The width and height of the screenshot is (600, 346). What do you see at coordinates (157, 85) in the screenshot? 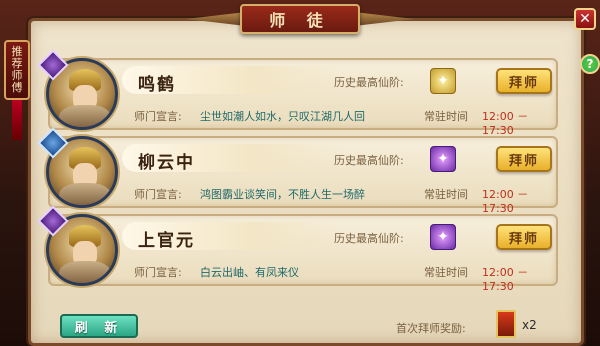
I see `master-name: 鸣鹤` at bounding box center [157, 85].